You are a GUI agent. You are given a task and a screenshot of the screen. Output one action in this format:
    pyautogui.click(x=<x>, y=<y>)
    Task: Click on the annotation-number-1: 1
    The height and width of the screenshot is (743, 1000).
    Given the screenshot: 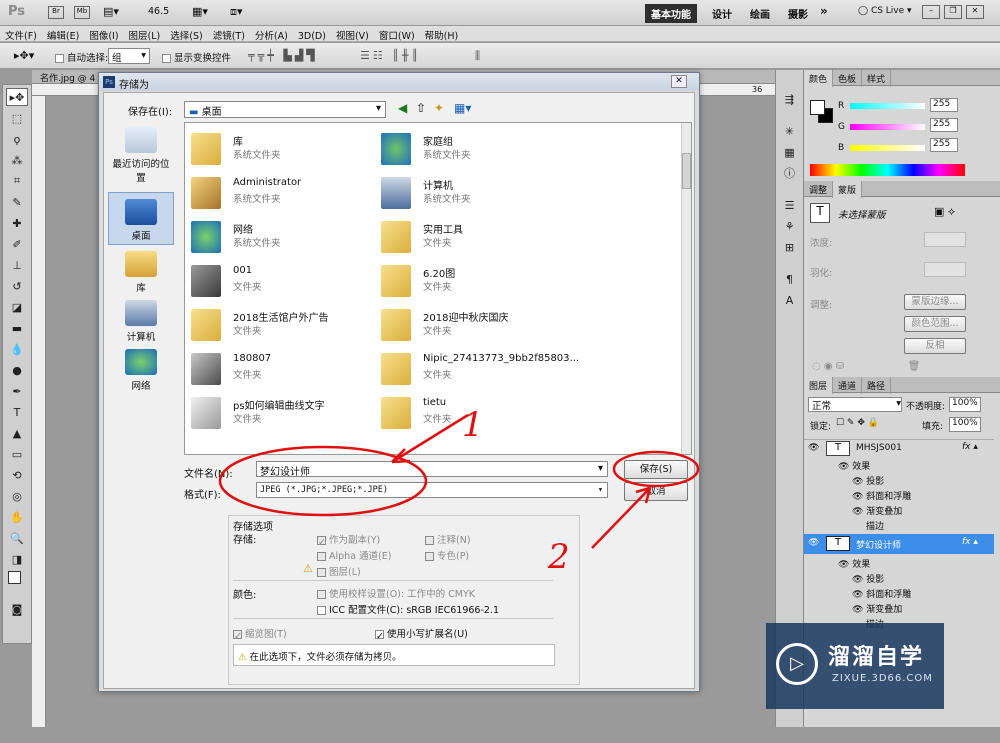 What is the action you would take?
    pyautogui.click(x=473, y=425)
    